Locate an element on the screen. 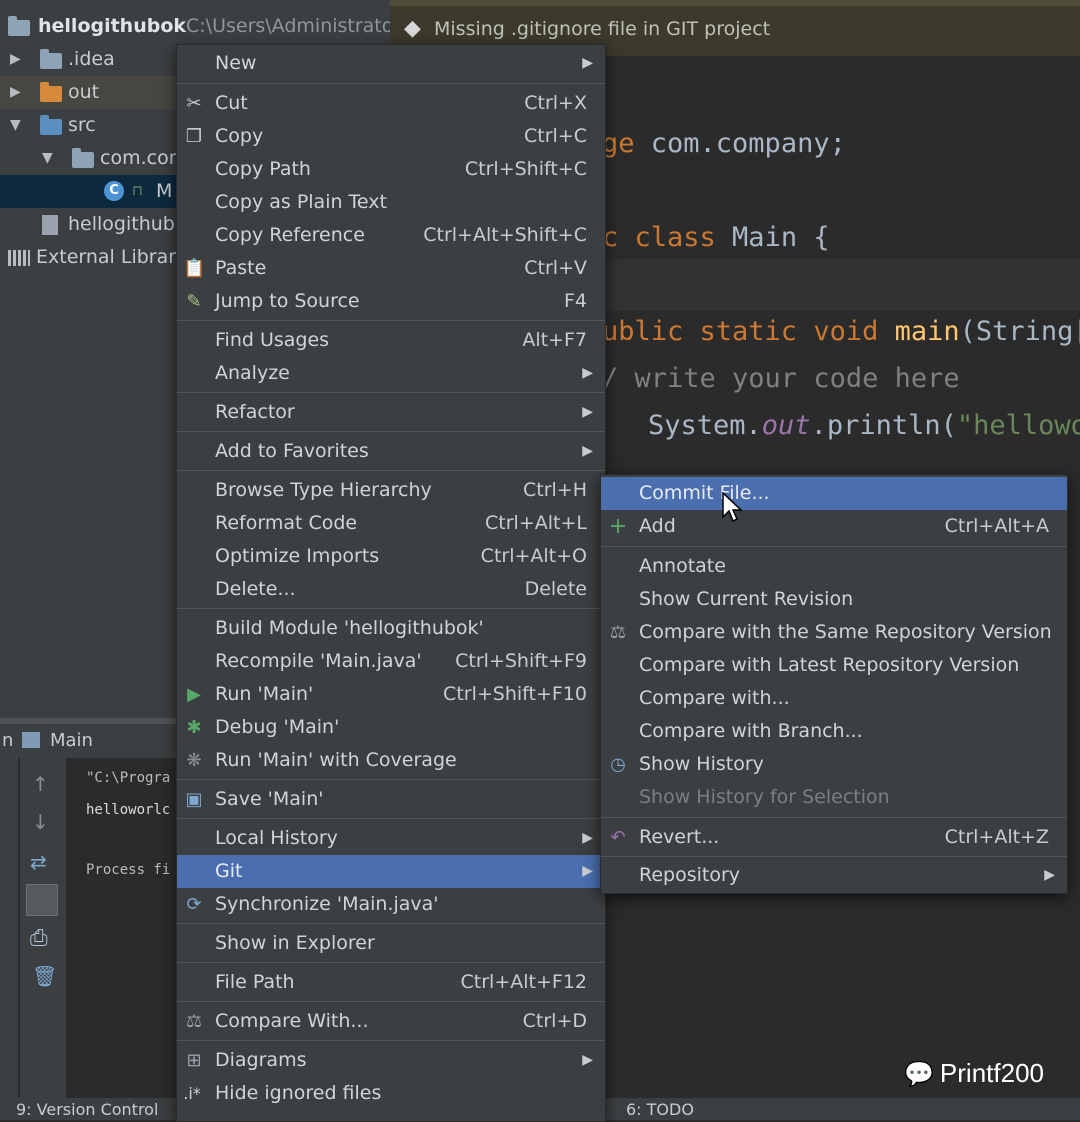 This screenshot has width=1080, height=1122. menu-item-recompile: Recompile 'Main.java' Ctrl+Shift+F9 is located at coordinates (391, 661).